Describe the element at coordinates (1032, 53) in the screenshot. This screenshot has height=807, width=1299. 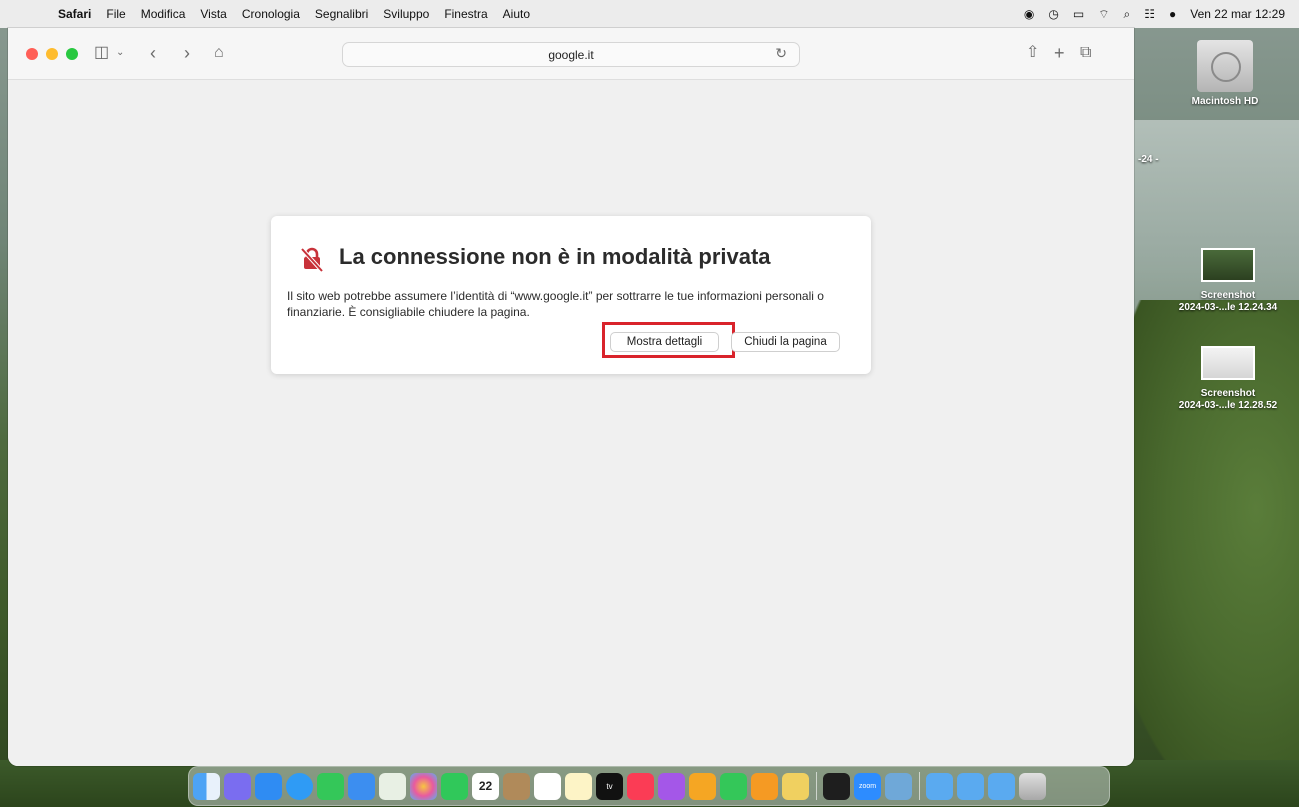
I see `share-icon: ⇧` at that location.